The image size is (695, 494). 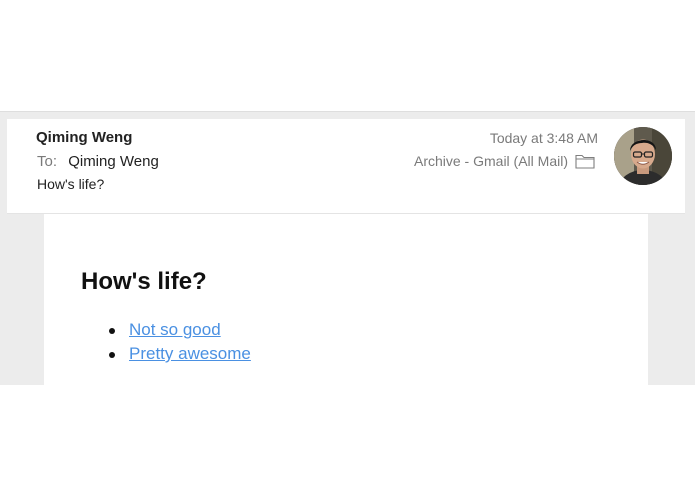 I want to click on mailbox-label: Archive - Gmail (All Mail), so click(x=491, y=161).